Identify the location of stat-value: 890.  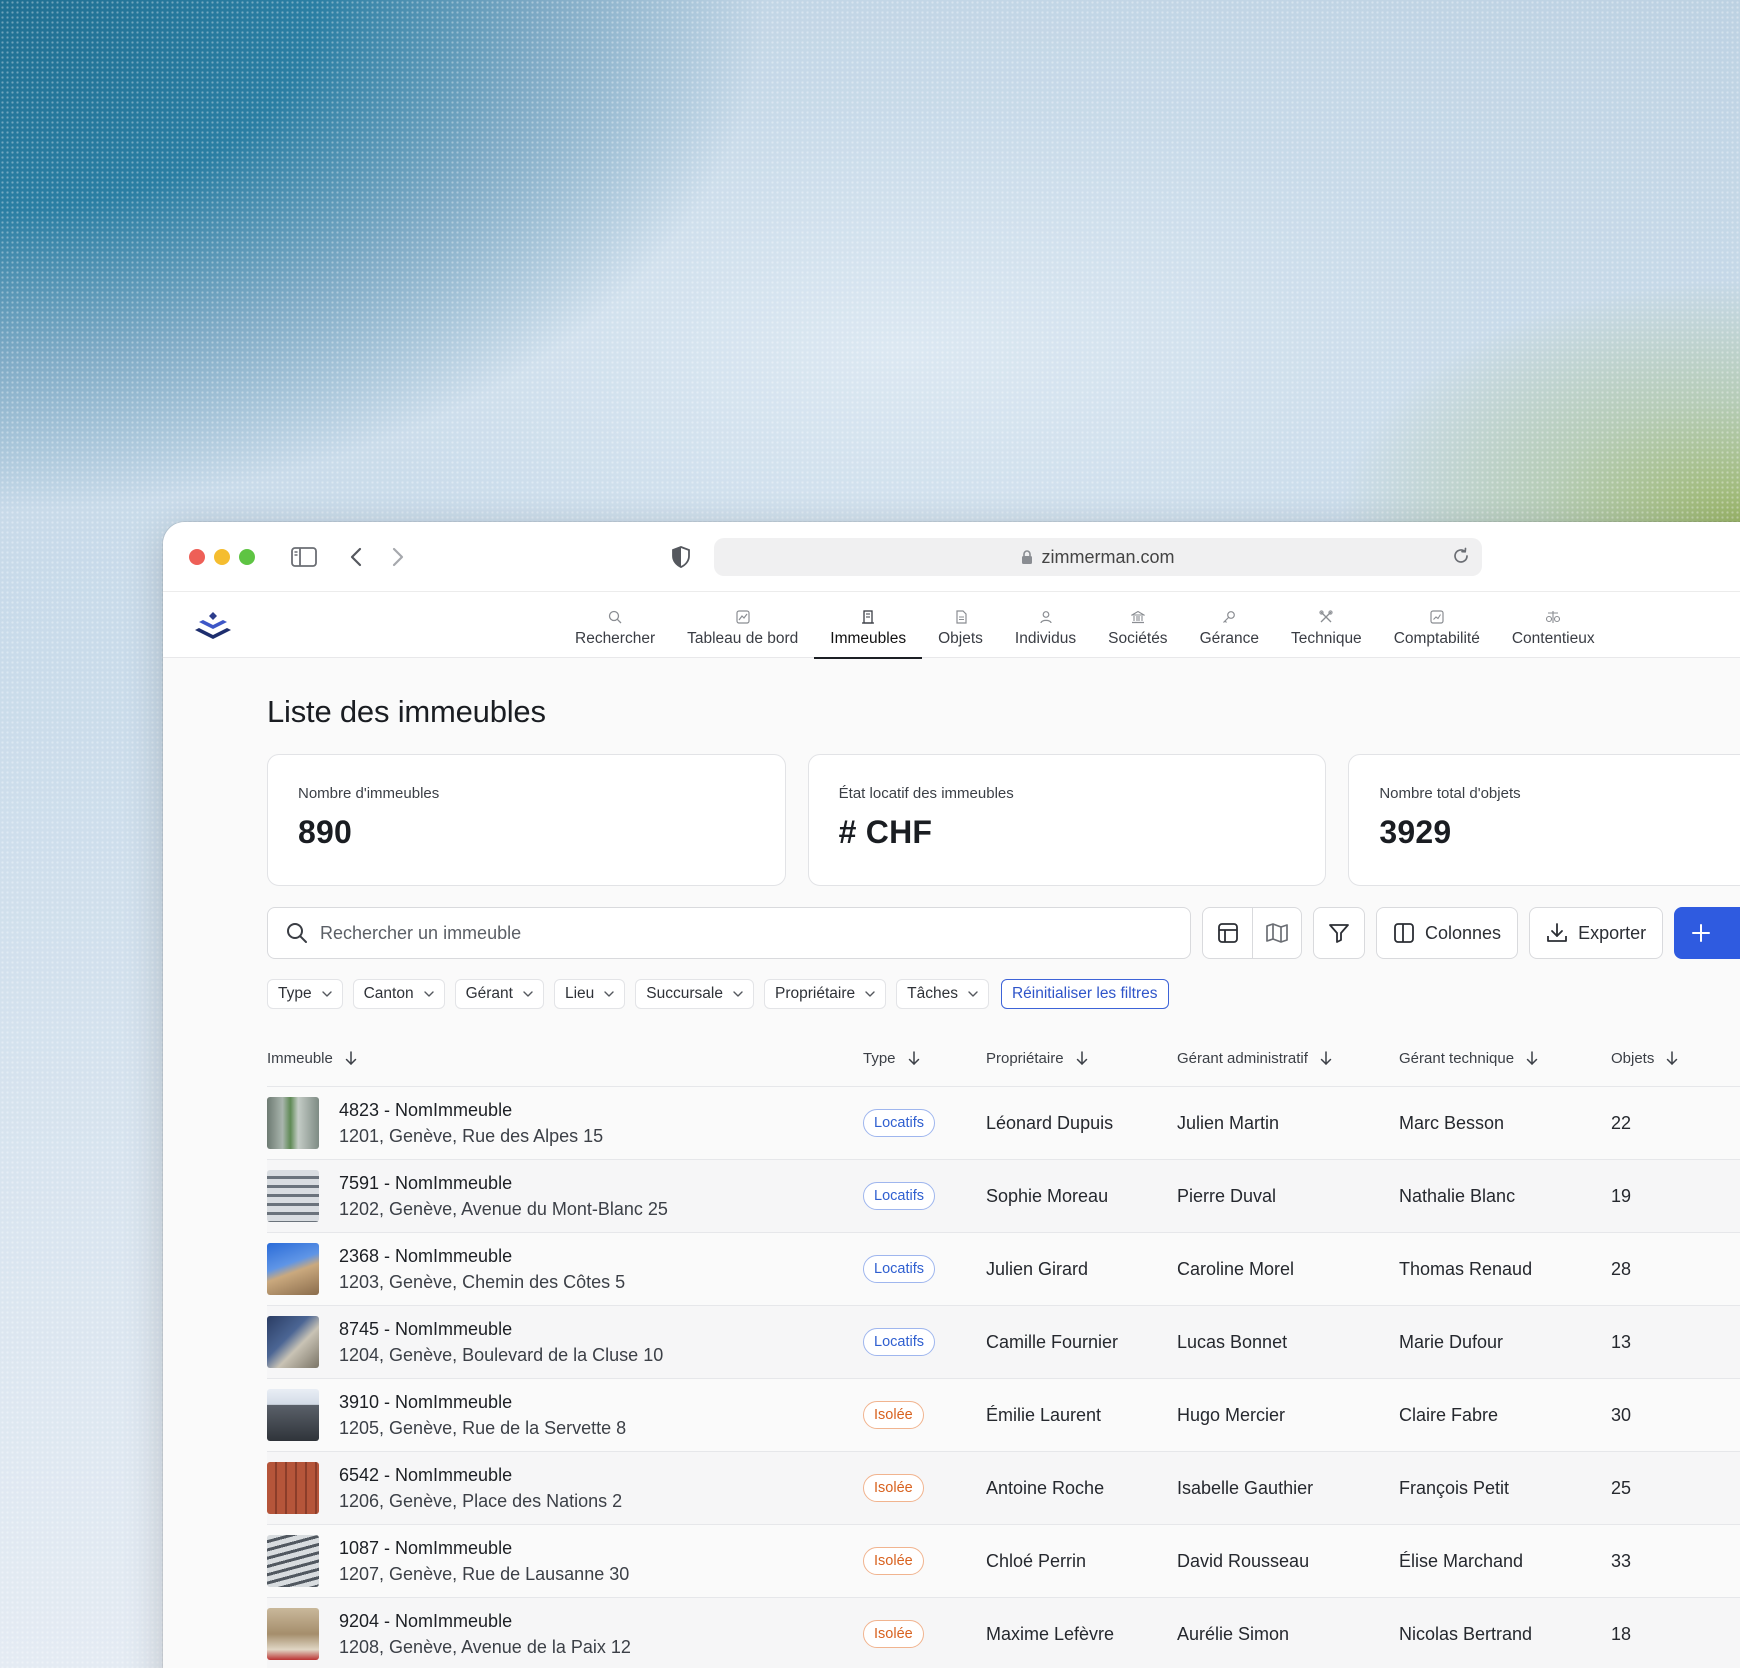
(325, 832).